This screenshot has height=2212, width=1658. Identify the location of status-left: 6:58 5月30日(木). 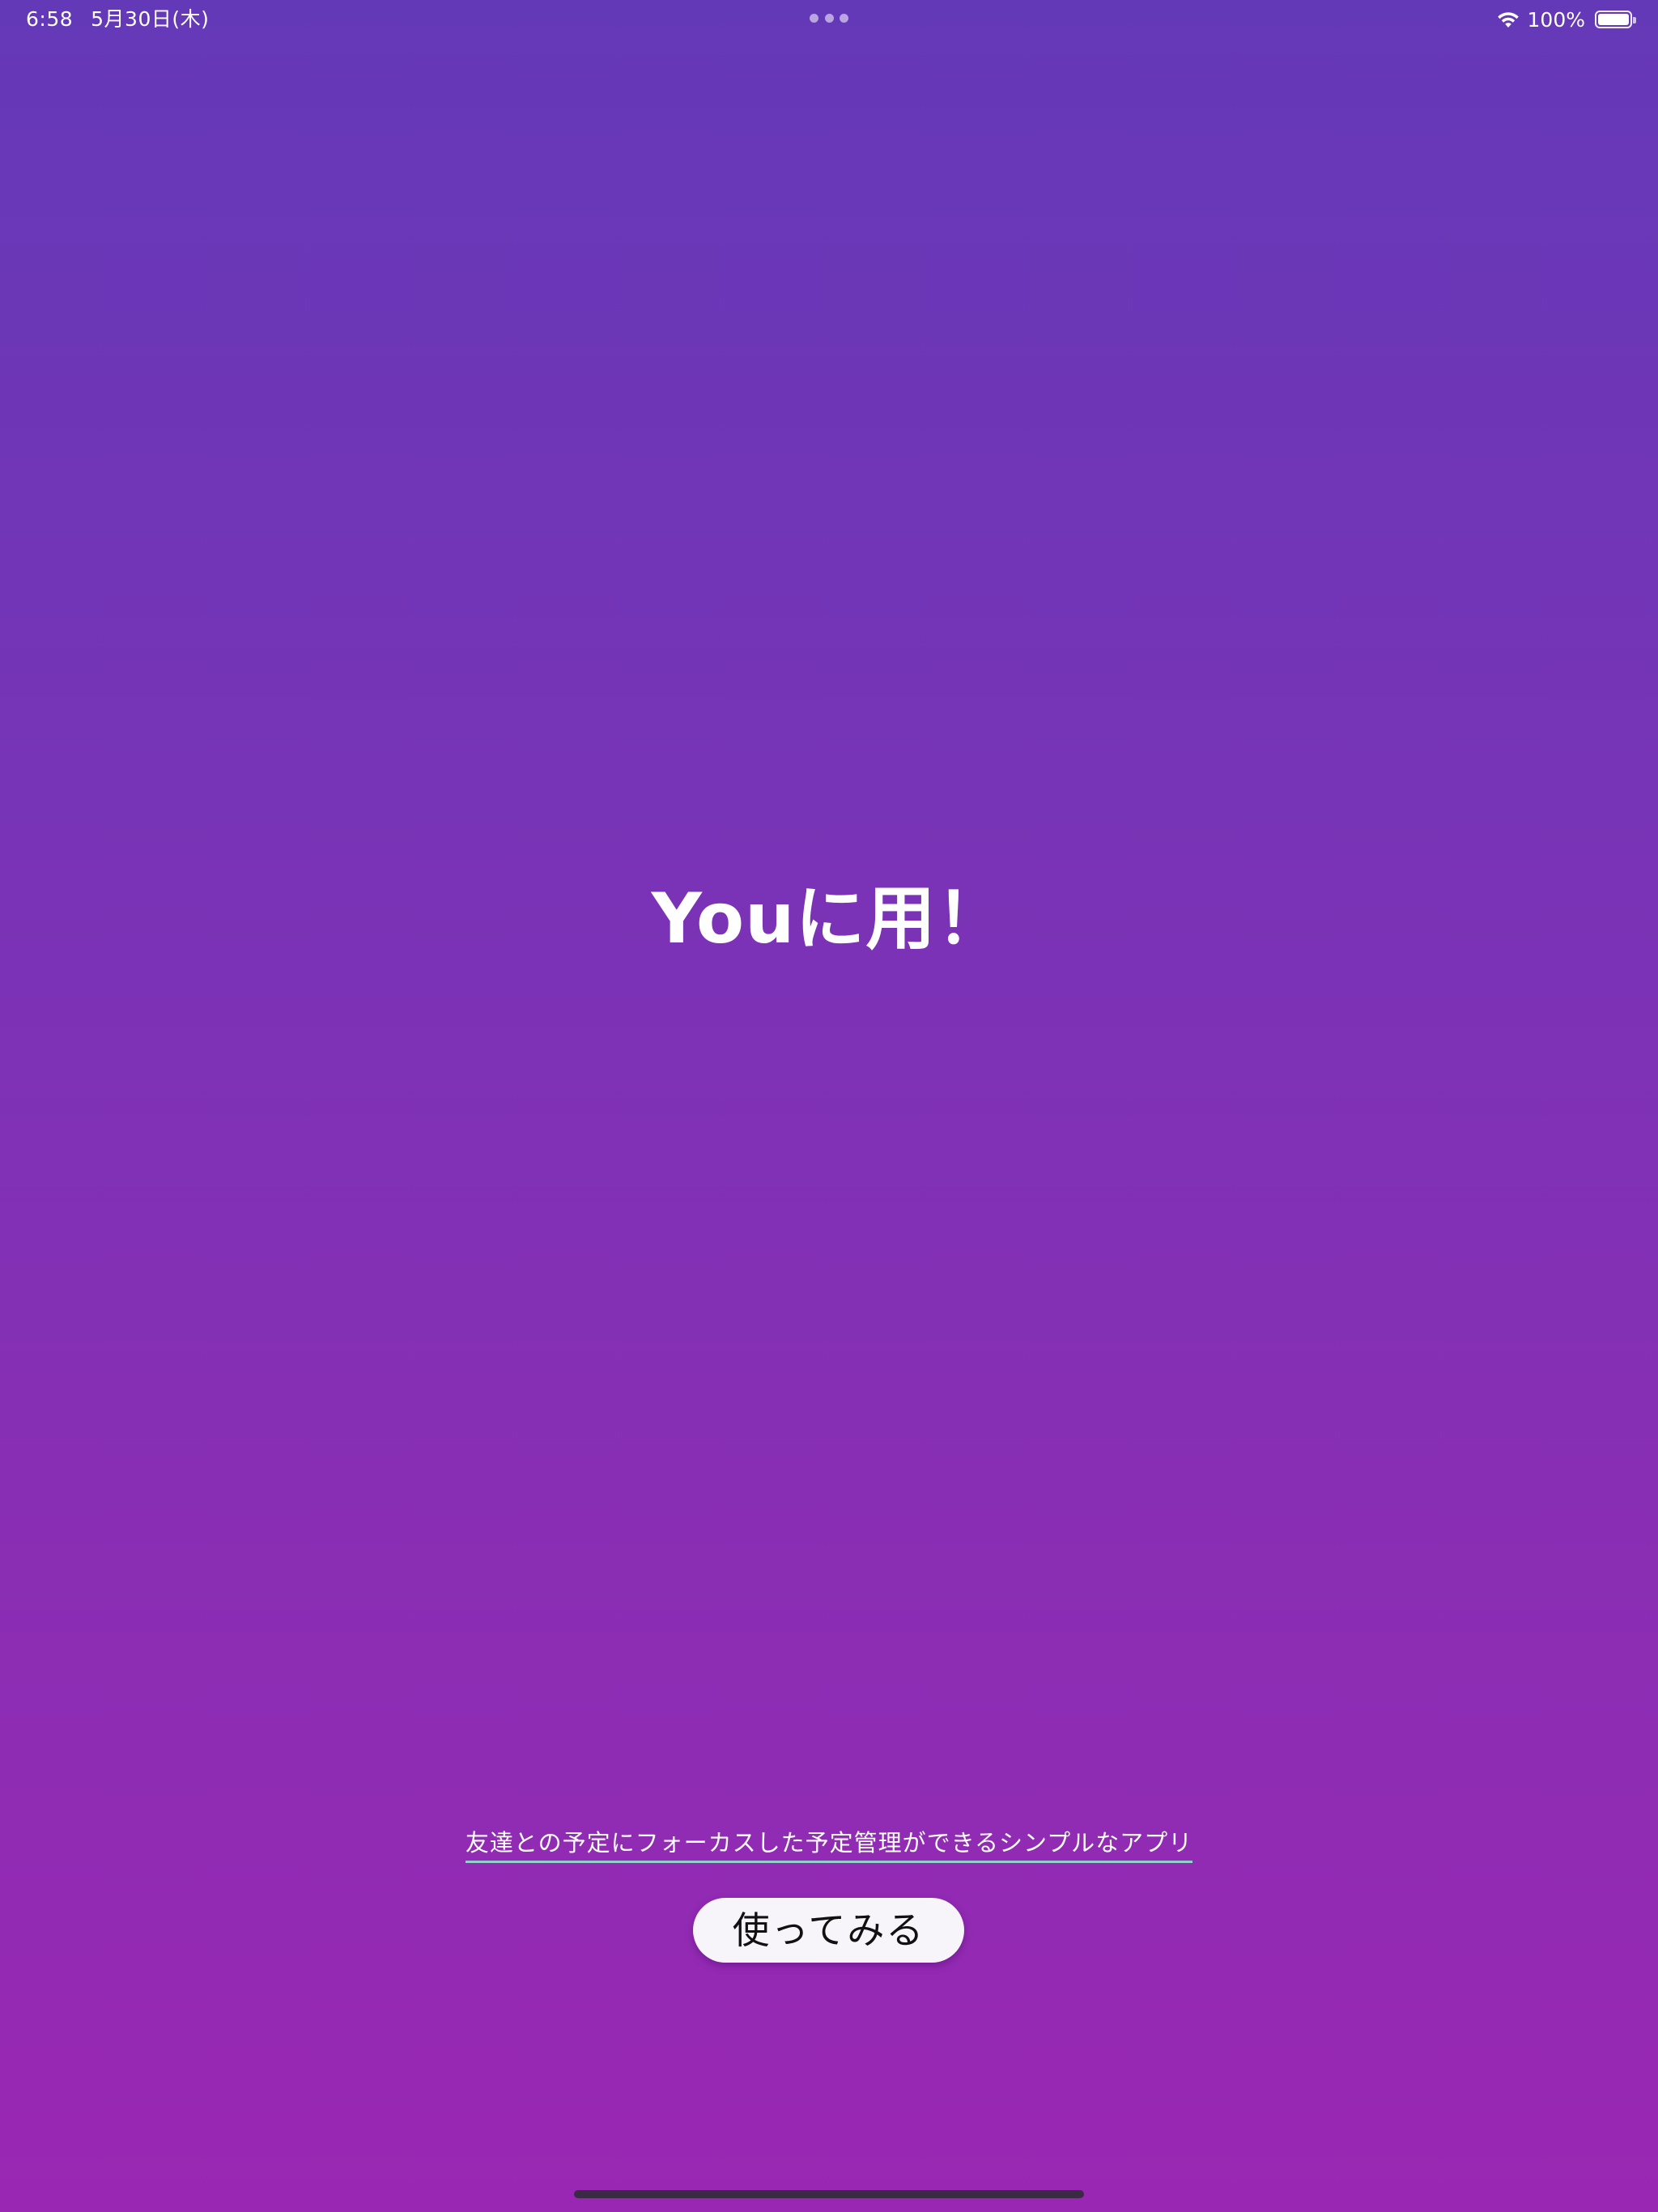
(117, 19).